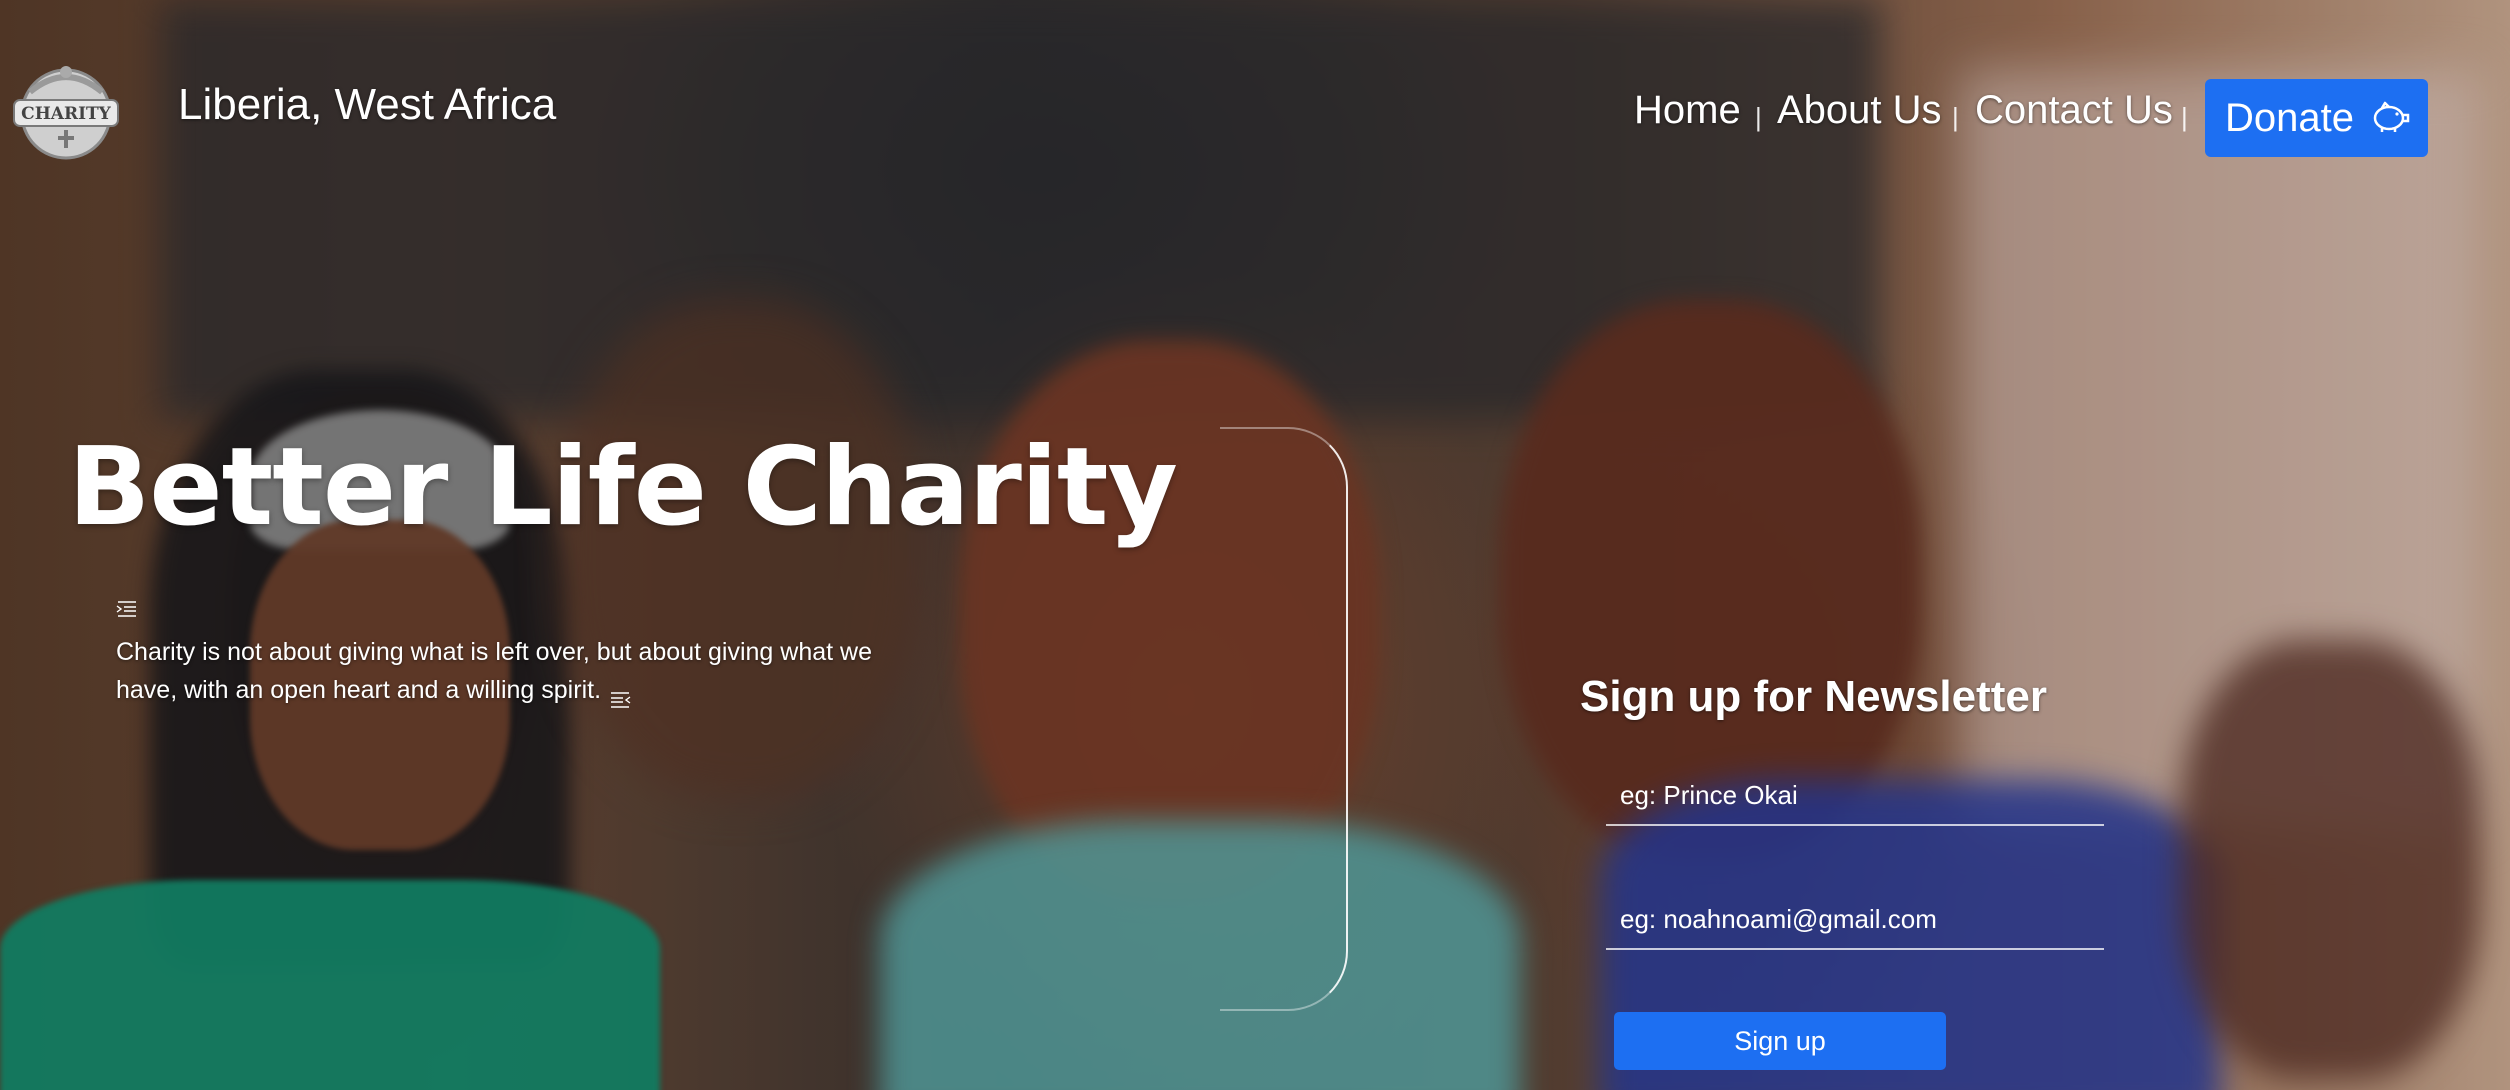 This screenshot has height=1090, width=2510. I want to click on hero-title: Better Life Charity, so click(623, 487).